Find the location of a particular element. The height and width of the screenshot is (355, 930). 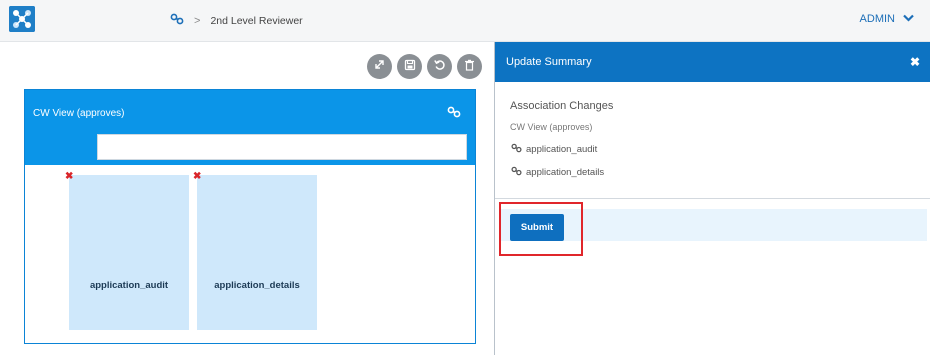

close-icon: ✖ is located at coordinates (915, 62).